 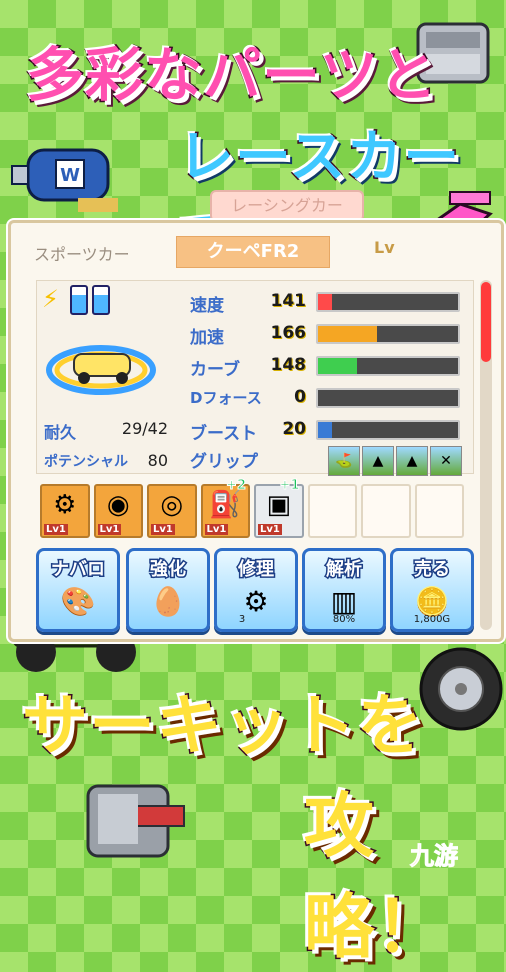 I want to click on engine-part-icon, so click(x=132, y=825).